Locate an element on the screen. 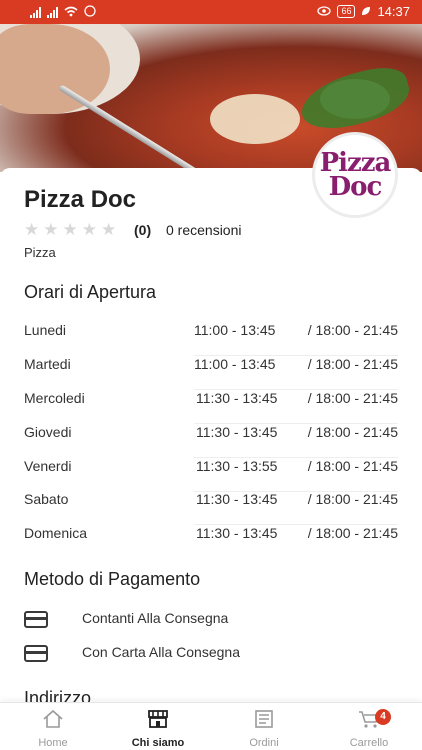  signal-icon is located at coordinates (35, 12).